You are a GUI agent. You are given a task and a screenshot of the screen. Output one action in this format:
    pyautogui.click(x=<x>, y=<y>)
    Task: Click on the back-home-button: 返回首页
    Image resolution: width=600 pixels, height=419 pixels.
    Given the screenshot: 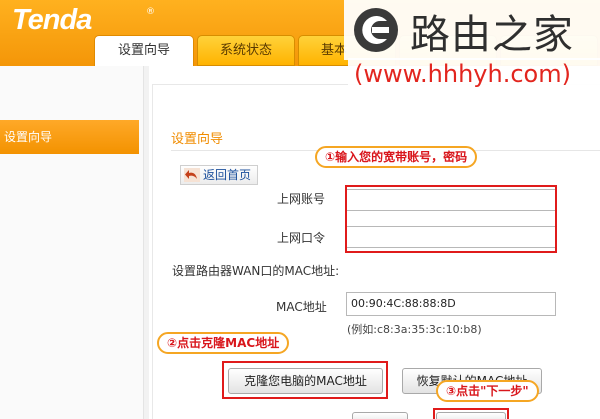 What is the action you would take?
    pyautogui.click(x=219, y=175)
    